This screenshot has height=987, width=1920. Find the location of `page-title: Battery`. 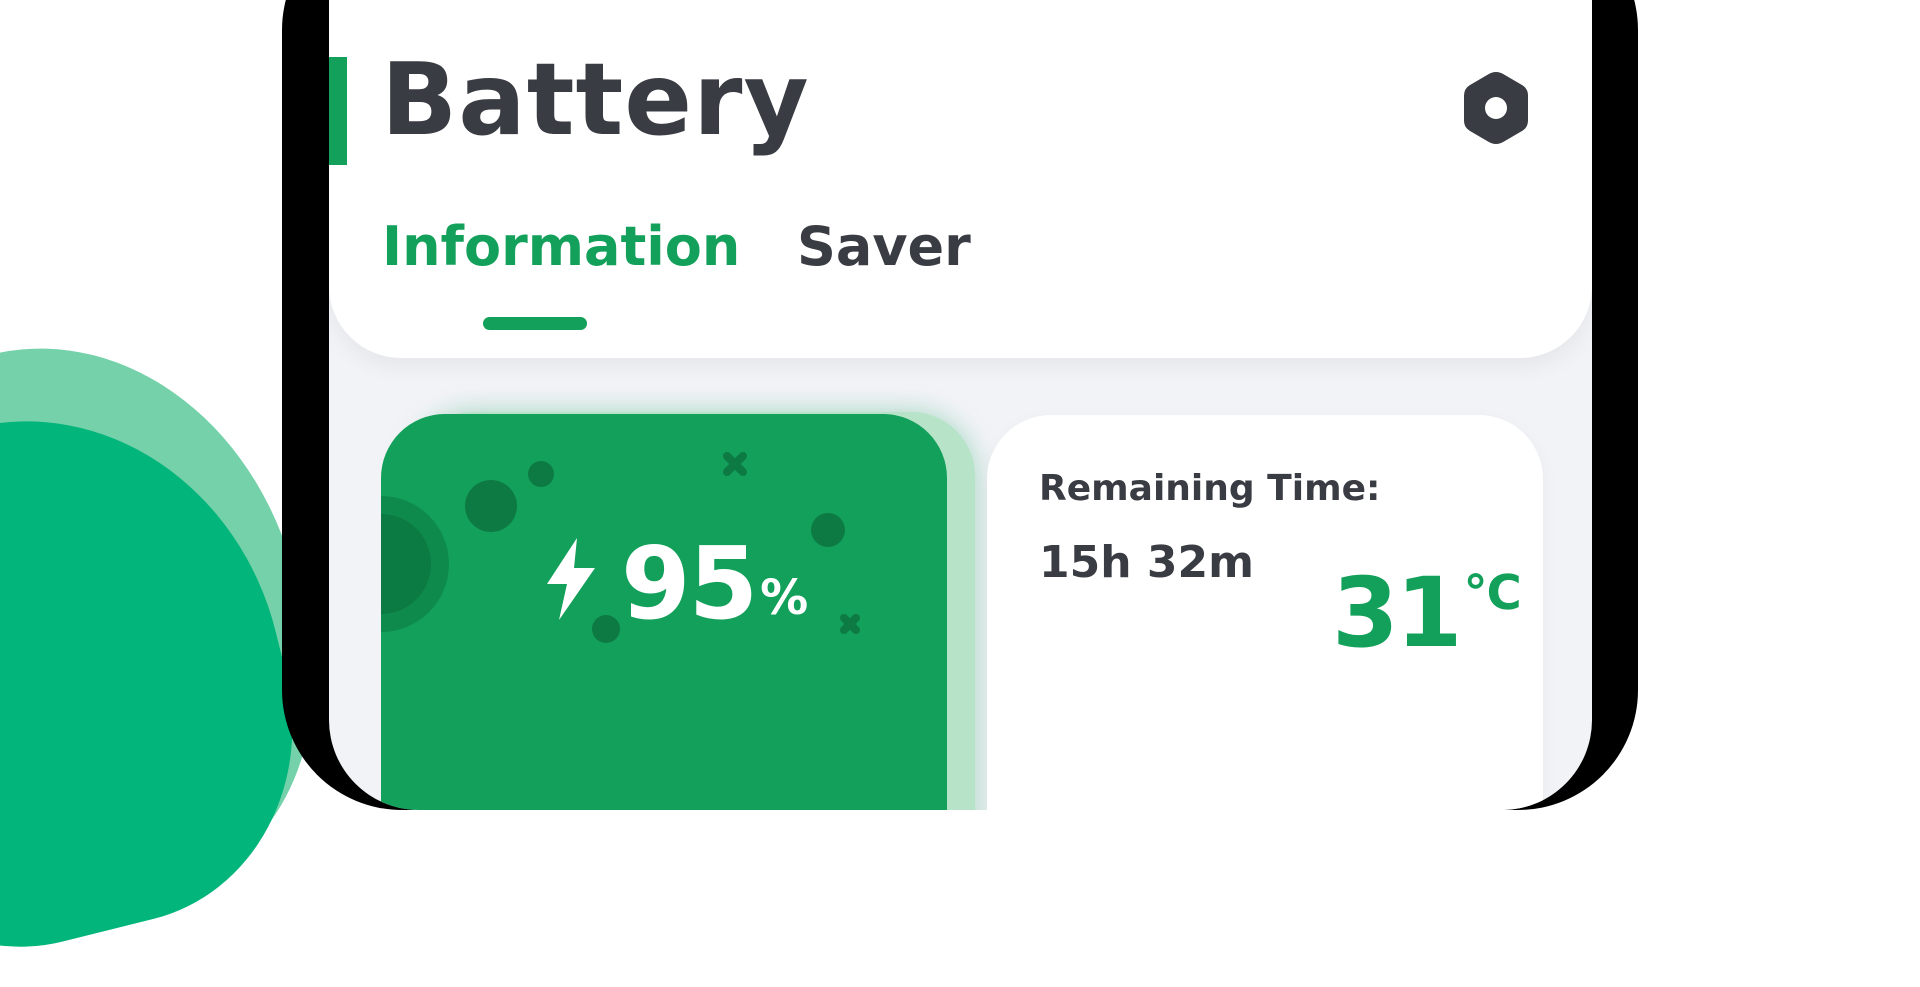

page-title: Battery is located at coordinates (595, 99).